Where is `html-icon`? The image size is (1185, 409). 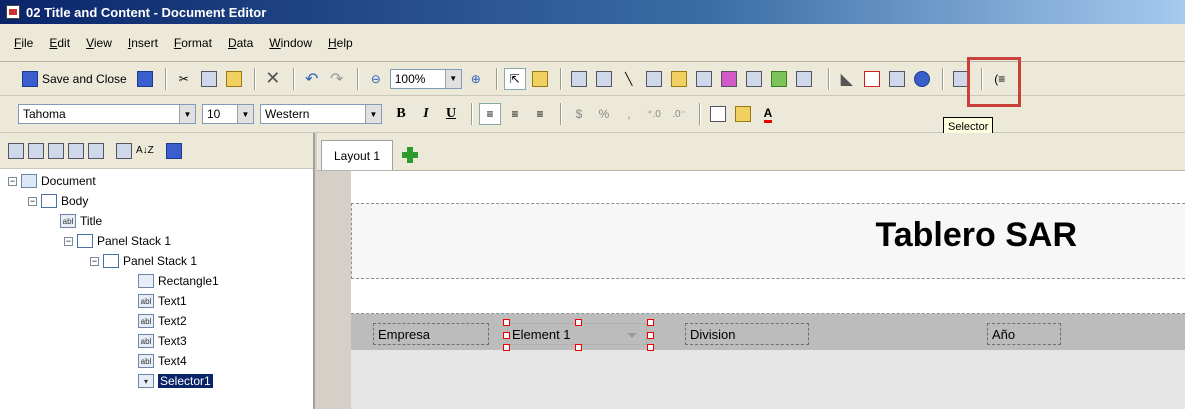 html-icon is located at coordinates (896, 78).